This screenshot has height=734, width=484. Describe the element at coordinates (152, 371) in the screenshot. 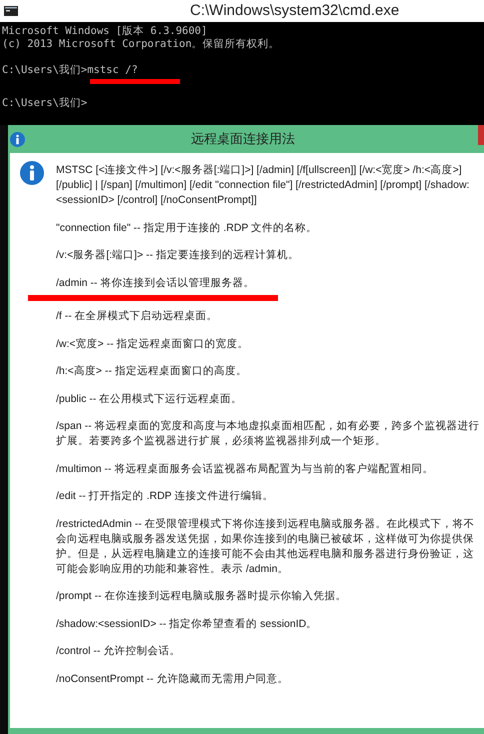

I see `usage-text: /h:<高度> -- 指定远程桌面窗口的高度。` at that location.